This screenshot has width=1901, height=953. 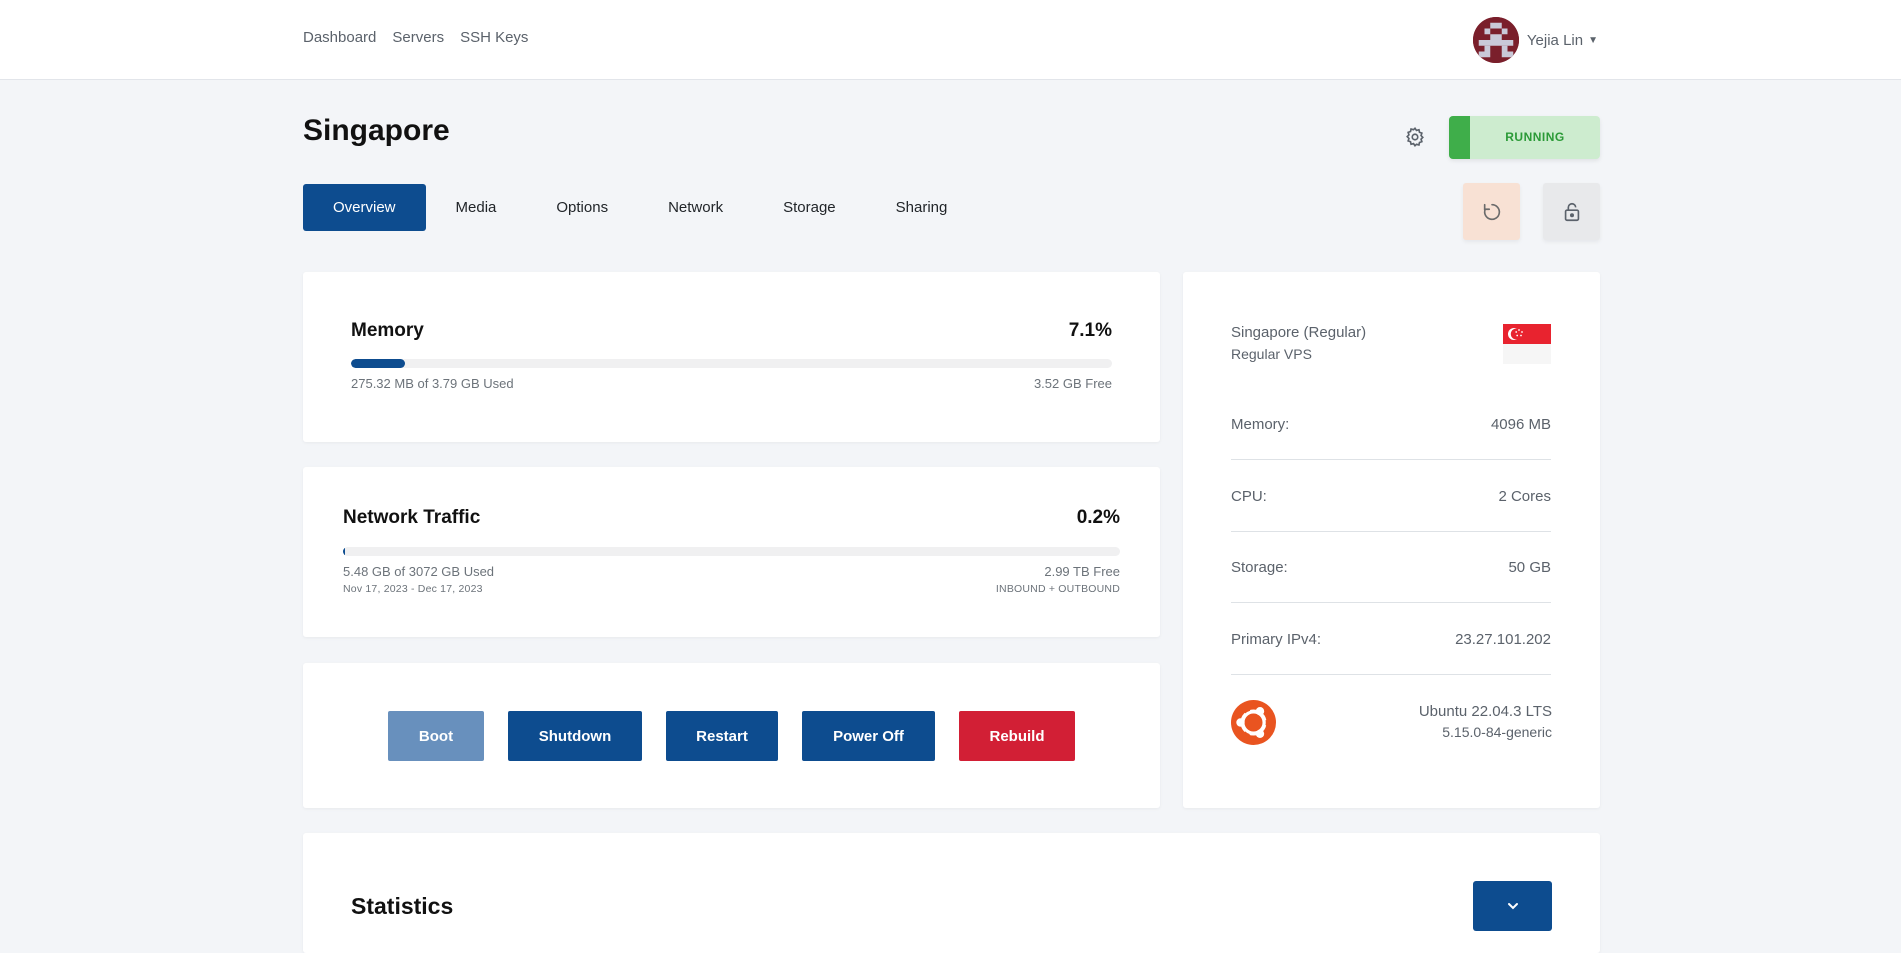 What do you see at coordinates (695, 207) in the screenshot?
I see `tab-network: Network` at bounding box center [695, 207].